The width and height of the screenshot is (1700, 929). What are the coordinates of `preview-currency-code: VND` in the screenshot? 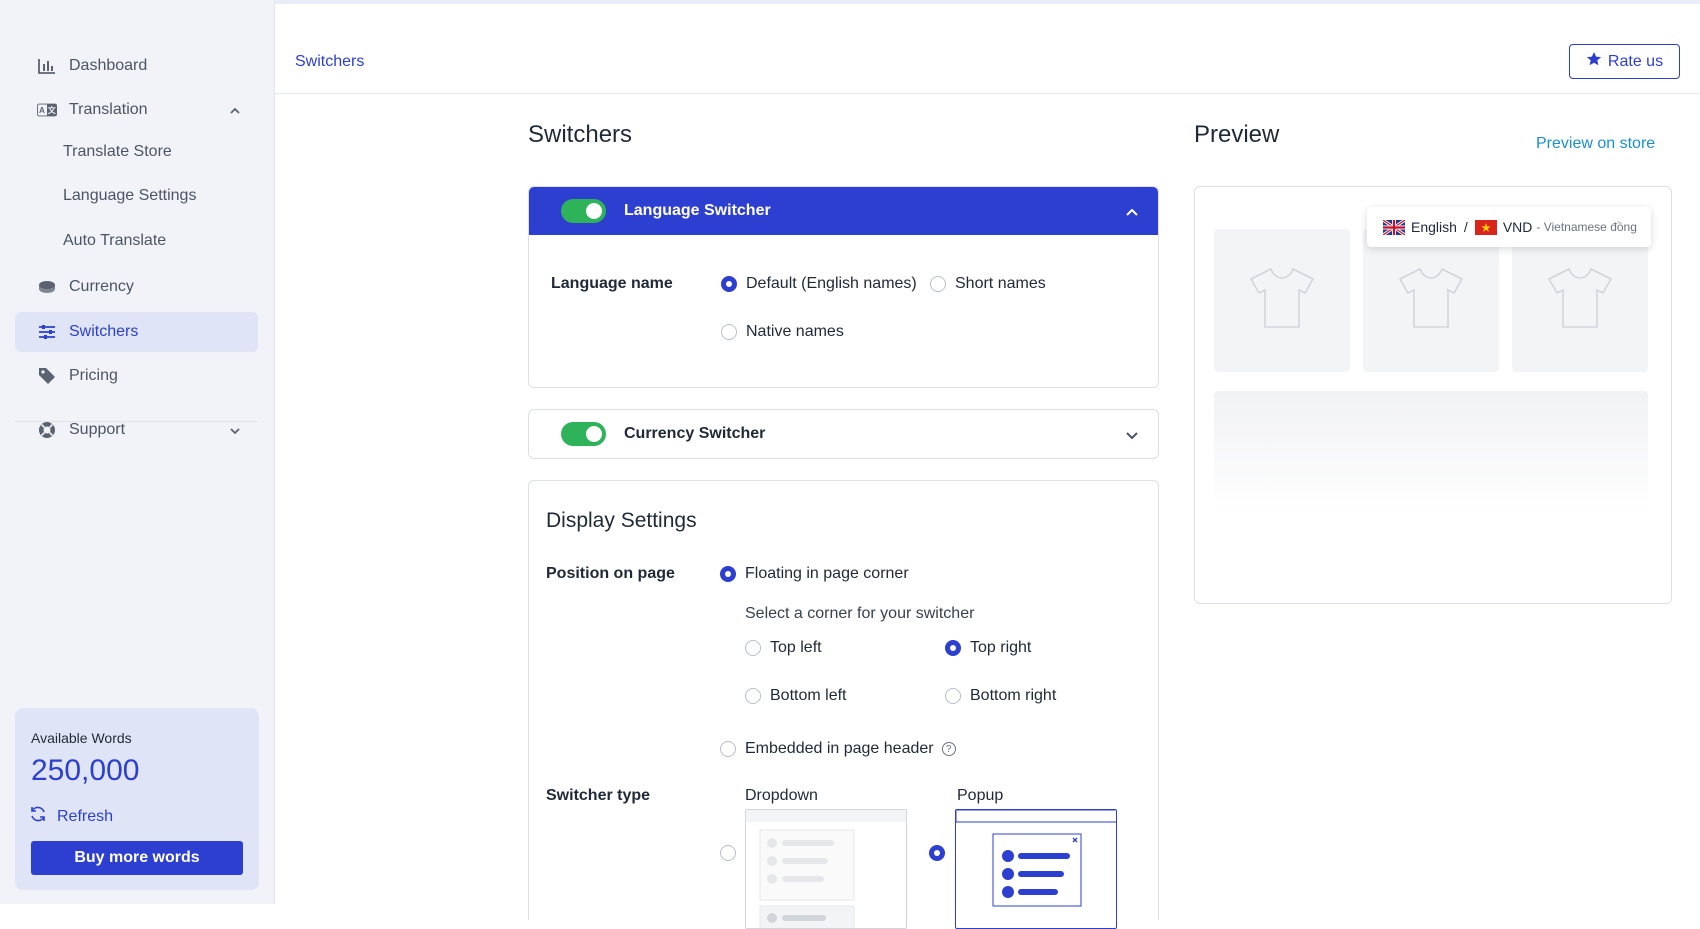 It's located at (1517, 227).